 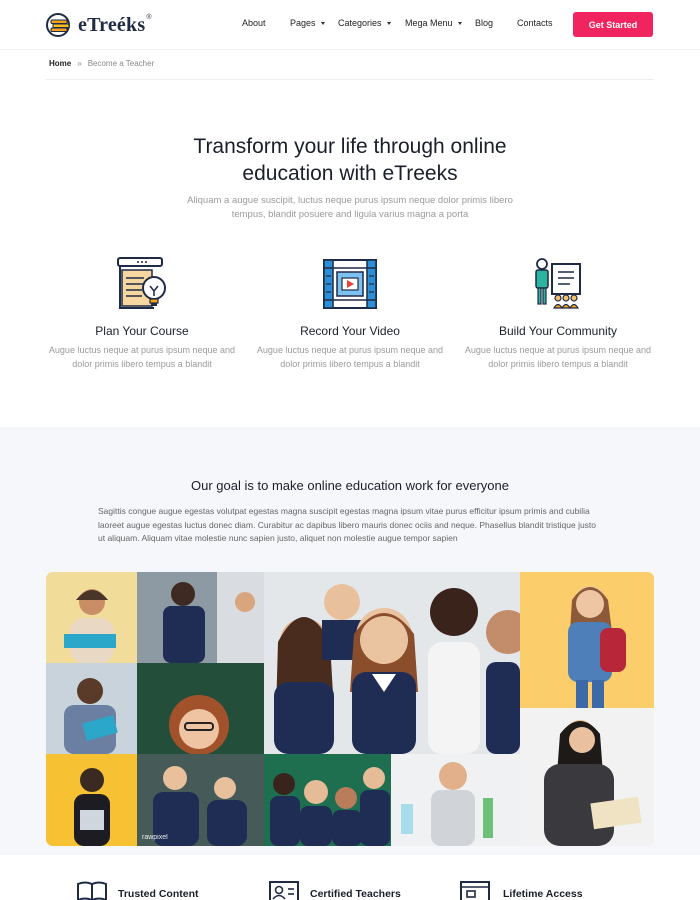 I want to click on nav-item-blog: Blog, so click(x=484, y=23).